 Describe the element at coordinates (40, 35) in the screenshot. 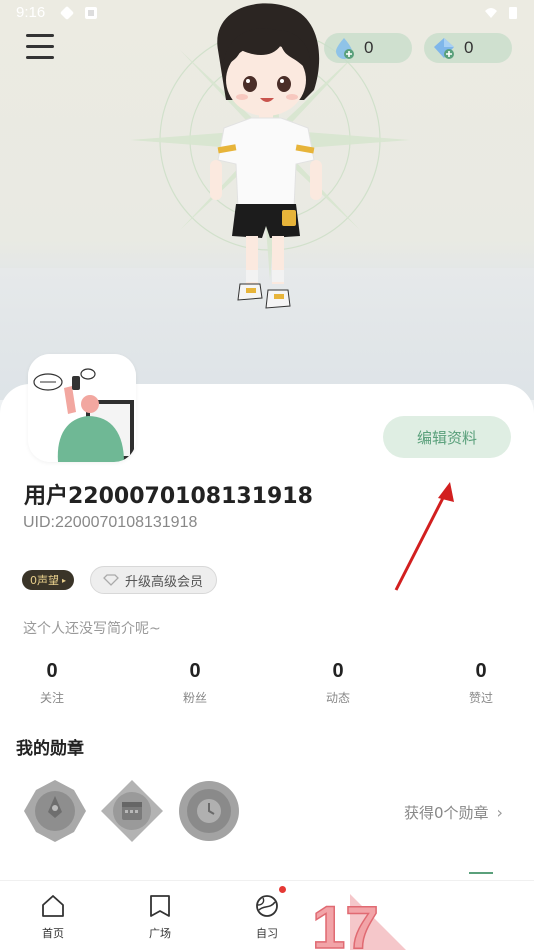

I see `hamburger-menu-icon` at that location.